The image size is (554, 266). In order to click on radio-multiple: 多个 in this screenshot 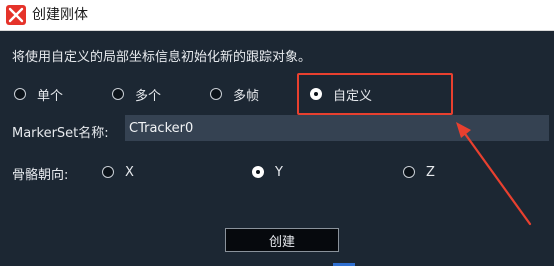, I will do `click(136, 94)`.